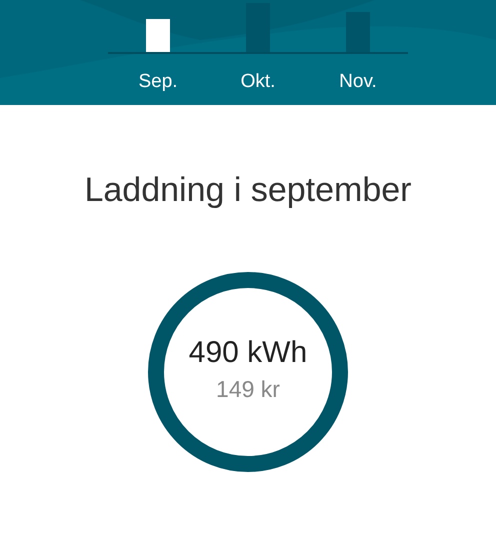 This screenshot has height=541, width=496. Describe the element at coordinates (258, 82) in the screenshot. I see `month-label: Okt.` at that location.